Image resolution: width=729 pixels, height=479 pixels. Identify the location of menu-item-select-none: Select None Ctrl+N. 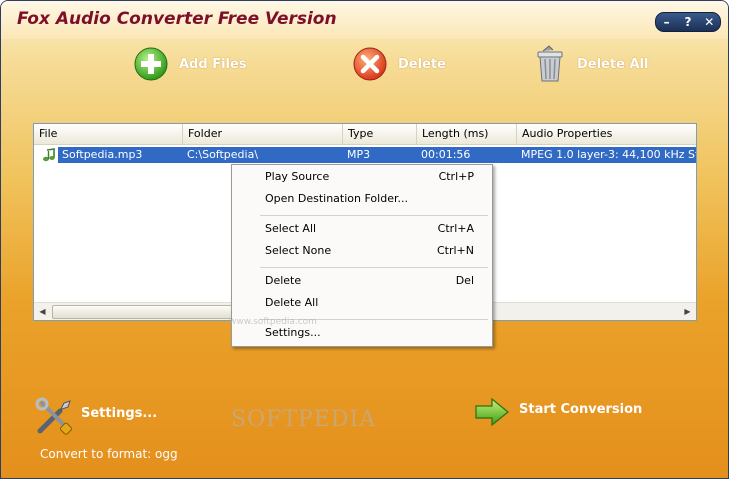
(362, 251).